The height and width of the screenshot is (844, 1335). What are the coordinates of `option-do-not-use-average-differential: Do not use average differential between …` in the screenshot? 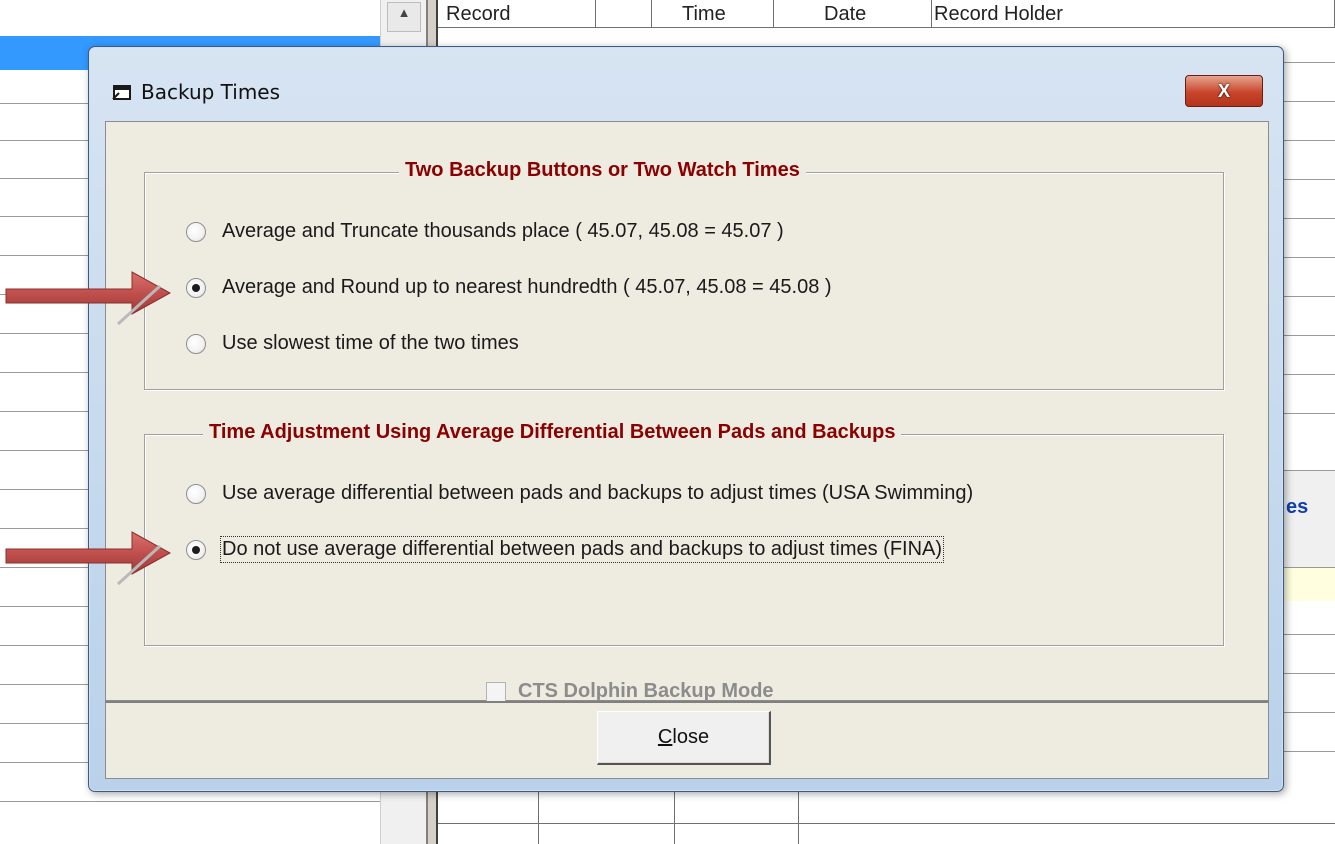 It's located at (565, 549).